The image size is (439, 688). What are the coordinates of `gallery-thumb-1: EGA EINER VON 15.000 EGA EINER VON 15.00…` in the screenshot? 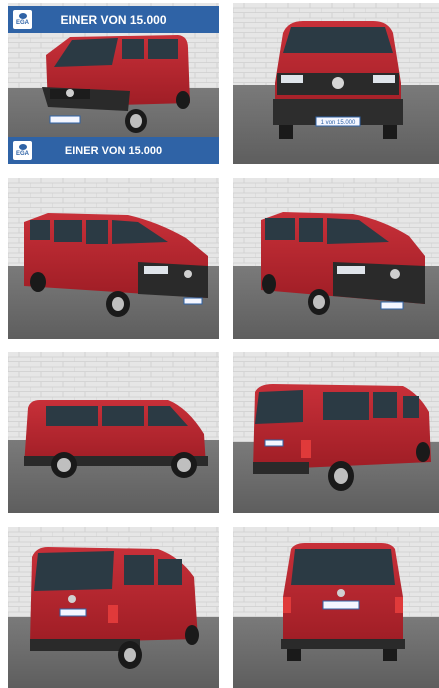 It's located at (113, 83).